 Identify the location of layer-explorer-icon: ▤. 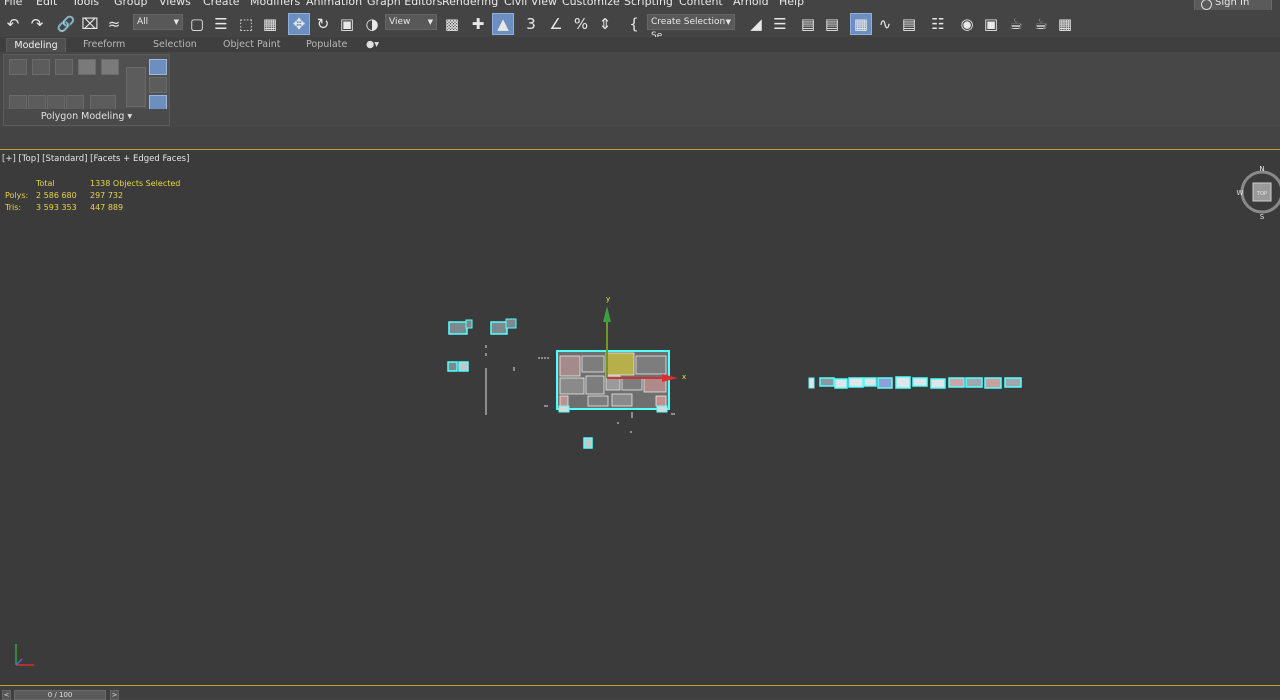
(808, 24).